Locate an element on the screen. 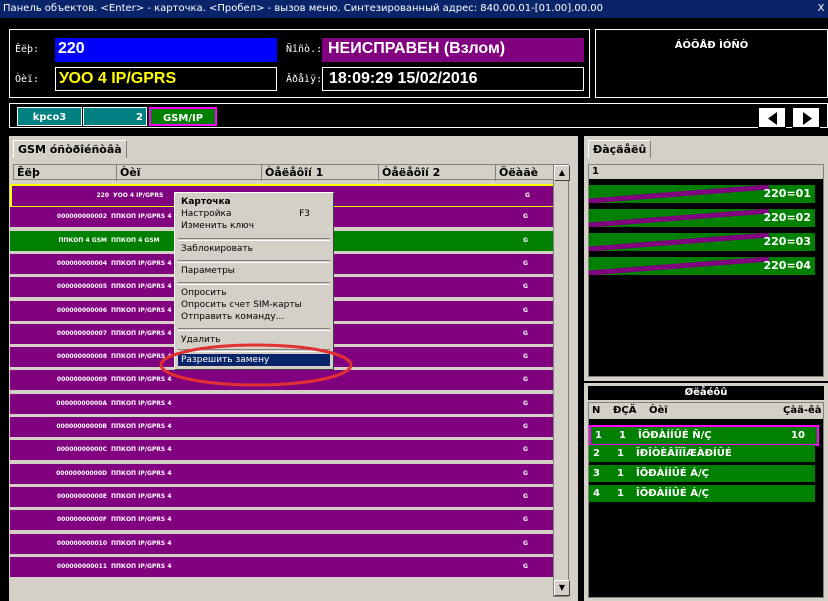  loops-col-n: N is located at coordinates (596, 411).